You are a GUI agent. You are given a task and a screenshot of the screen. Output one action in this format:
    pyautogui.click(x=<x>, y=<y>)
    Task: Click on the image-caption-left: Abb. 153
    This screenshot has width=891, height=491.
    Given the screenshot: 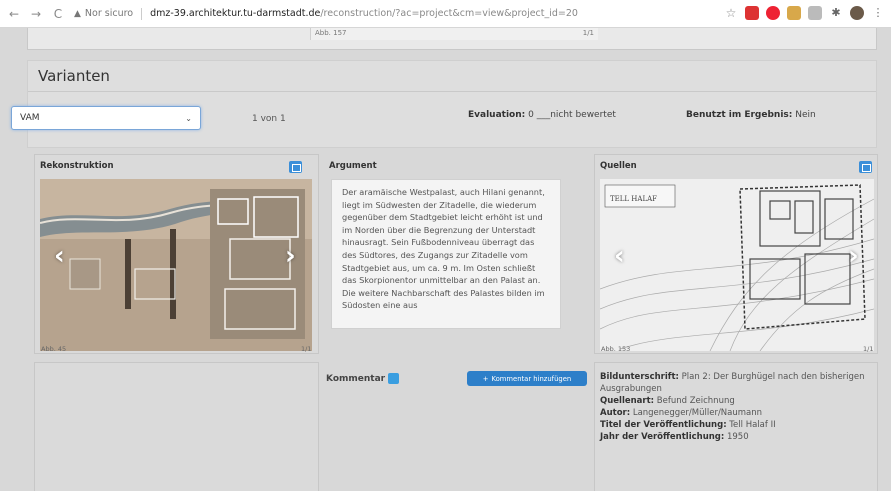 What is the action you would take?
    pyautogui.click(x=616, y=349)
    